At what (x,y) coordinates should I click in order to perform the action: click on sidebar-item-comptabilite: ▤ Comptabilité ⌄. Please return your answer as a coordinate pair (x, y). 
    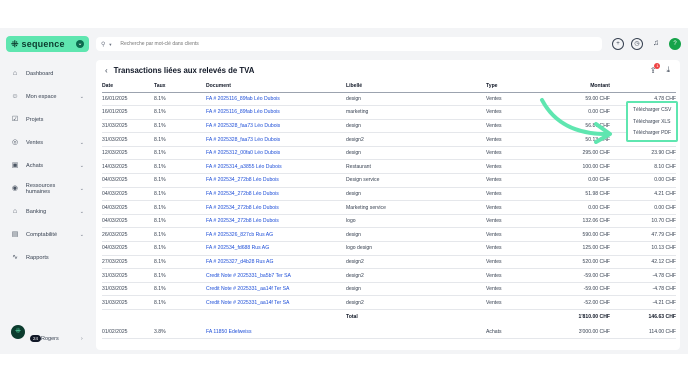
    Looking at the image, I should click on (46, 234).